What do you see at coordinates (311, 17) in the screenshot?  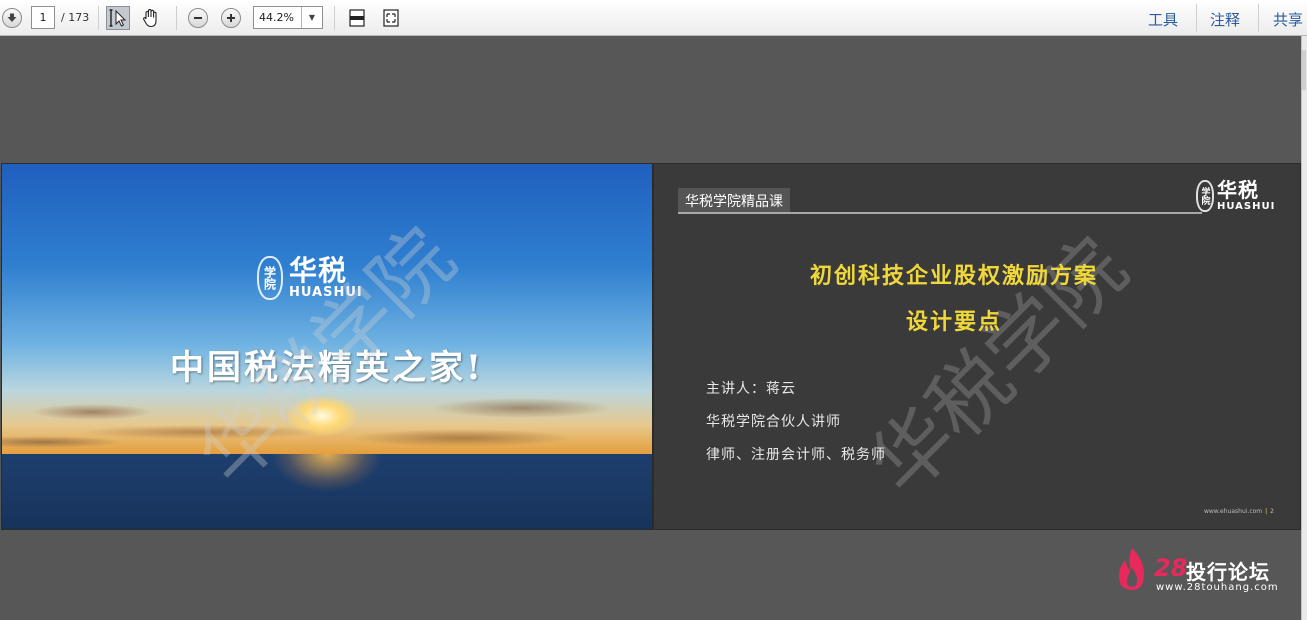 I see `chevron-down-icon: ▼` at bounding box center [311, 17].